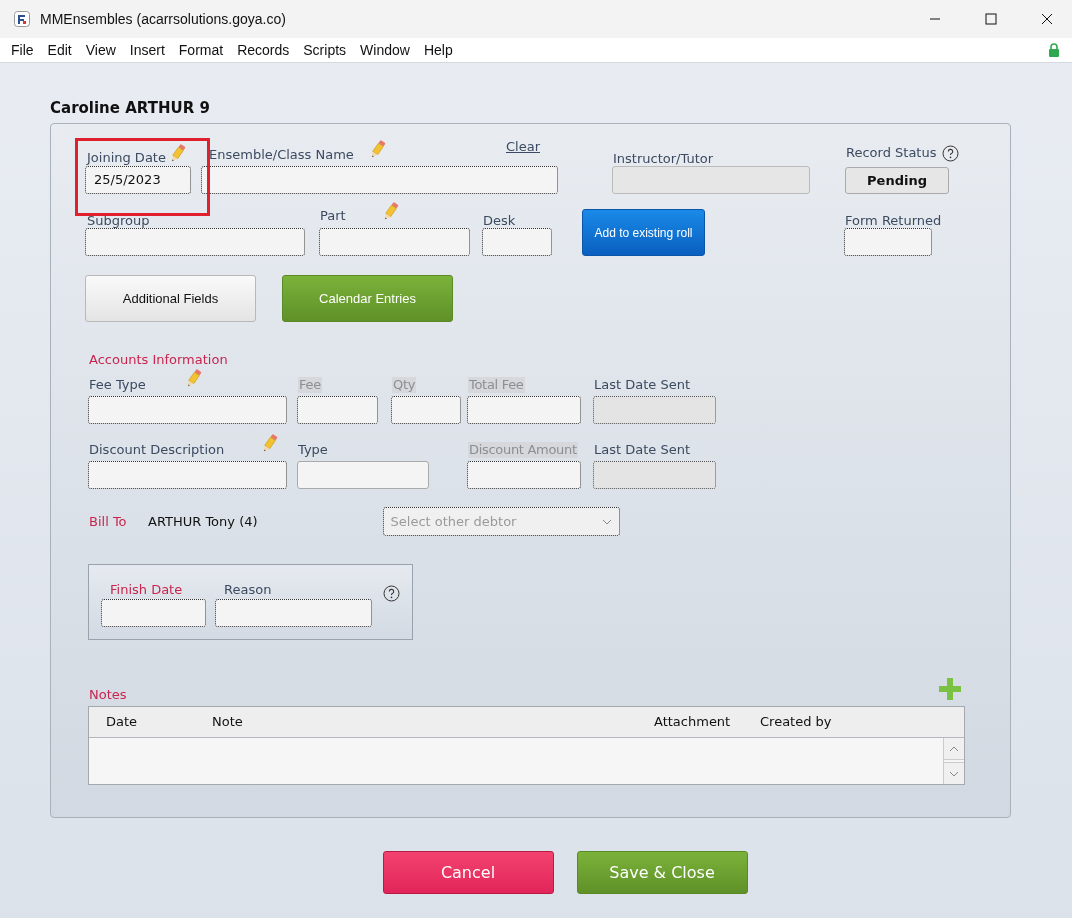 This screenshot has height=918, width=1072. I want to click on field-label: Total Fee, so click(496, 385).